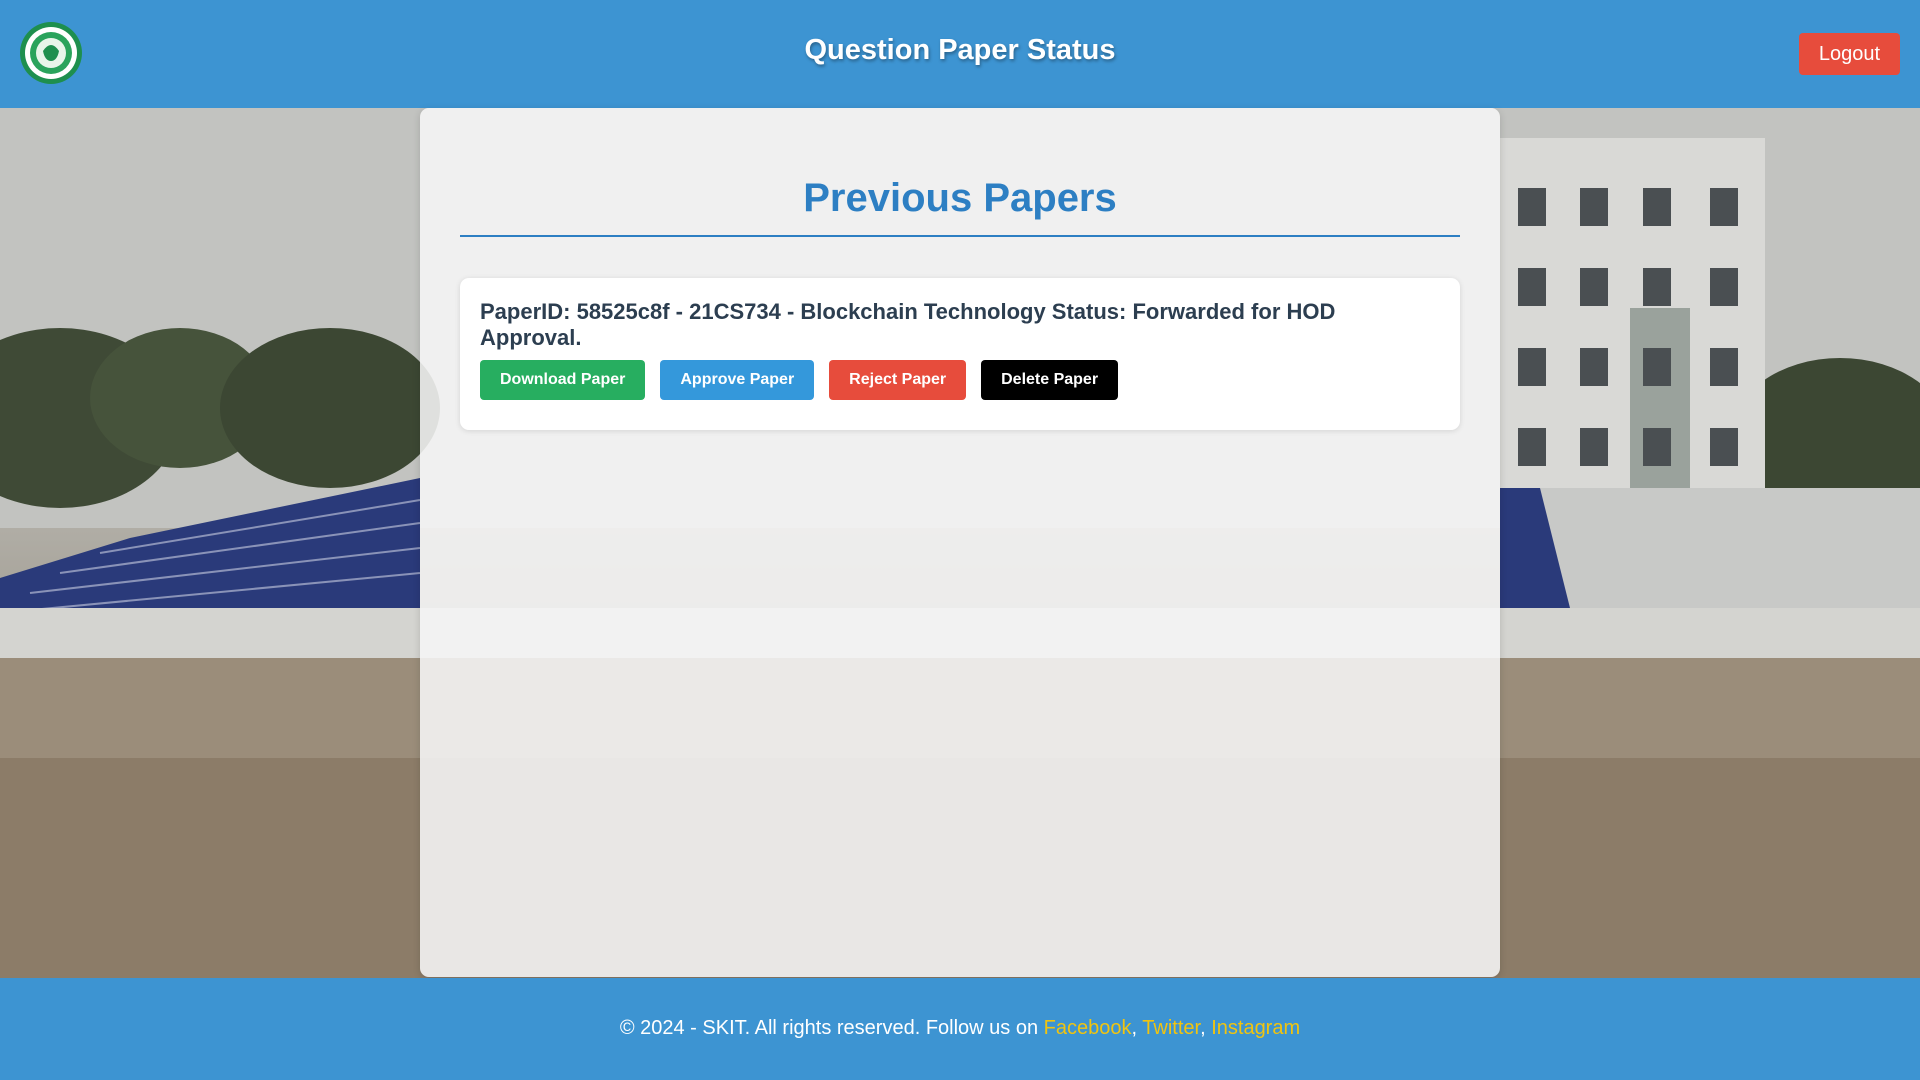 Image resolution: width=1920 pixels, height=1080 pixels. I want to click on twitter-link: Twitter, so click(1171, 1028).